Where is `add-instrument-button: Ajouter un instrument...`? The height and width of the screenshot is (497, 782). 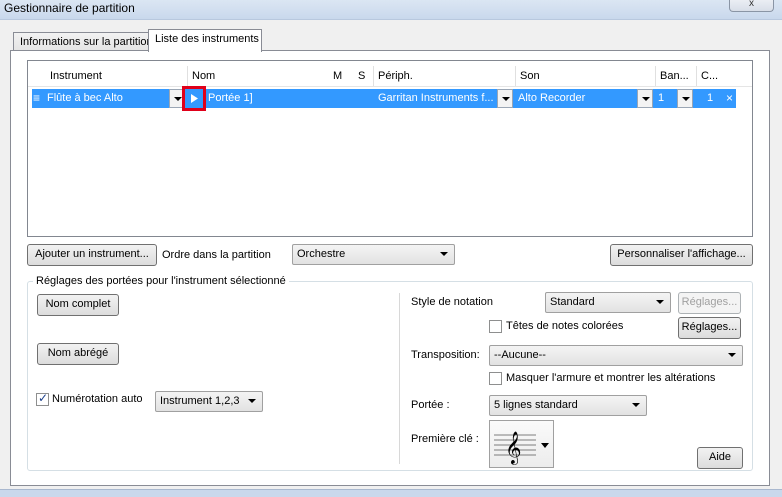 add-instrument-button: Ajouter un instrument... is located at coordinates (92, 255).